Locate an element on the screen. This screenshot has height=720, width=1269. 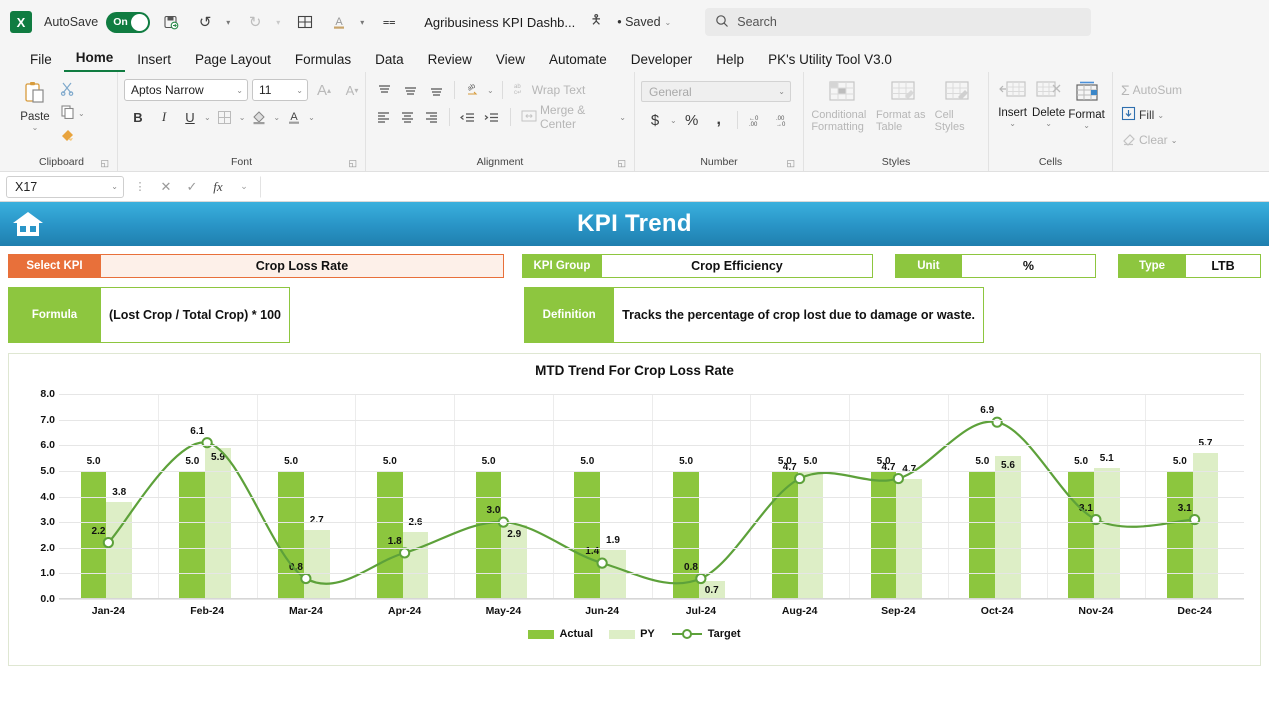
font-dialog-launcher-icon: ◱ is located at coordinates (352, 163).